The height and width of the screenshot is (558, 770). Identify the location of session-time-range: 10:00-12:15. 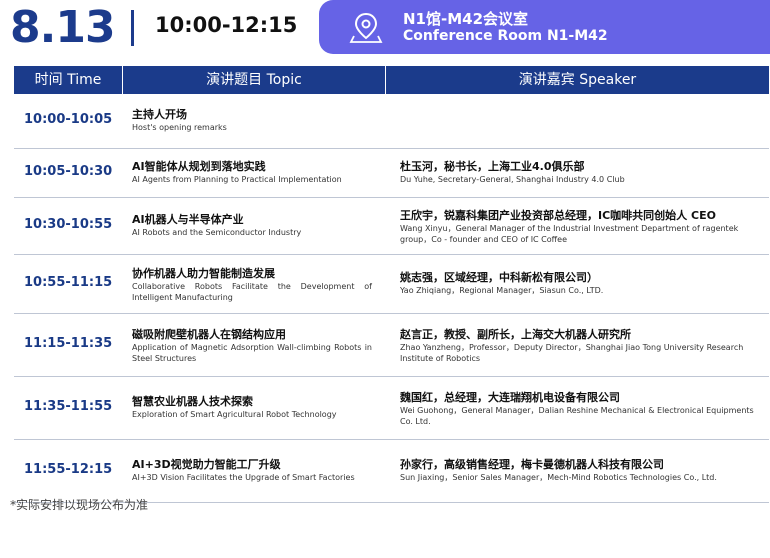
(226, 25).